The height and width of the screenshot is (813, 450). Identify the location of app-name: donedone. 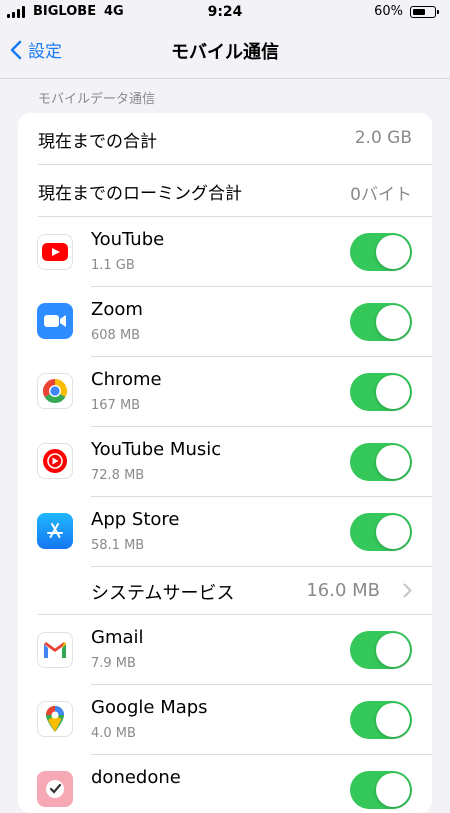
(136, 777).